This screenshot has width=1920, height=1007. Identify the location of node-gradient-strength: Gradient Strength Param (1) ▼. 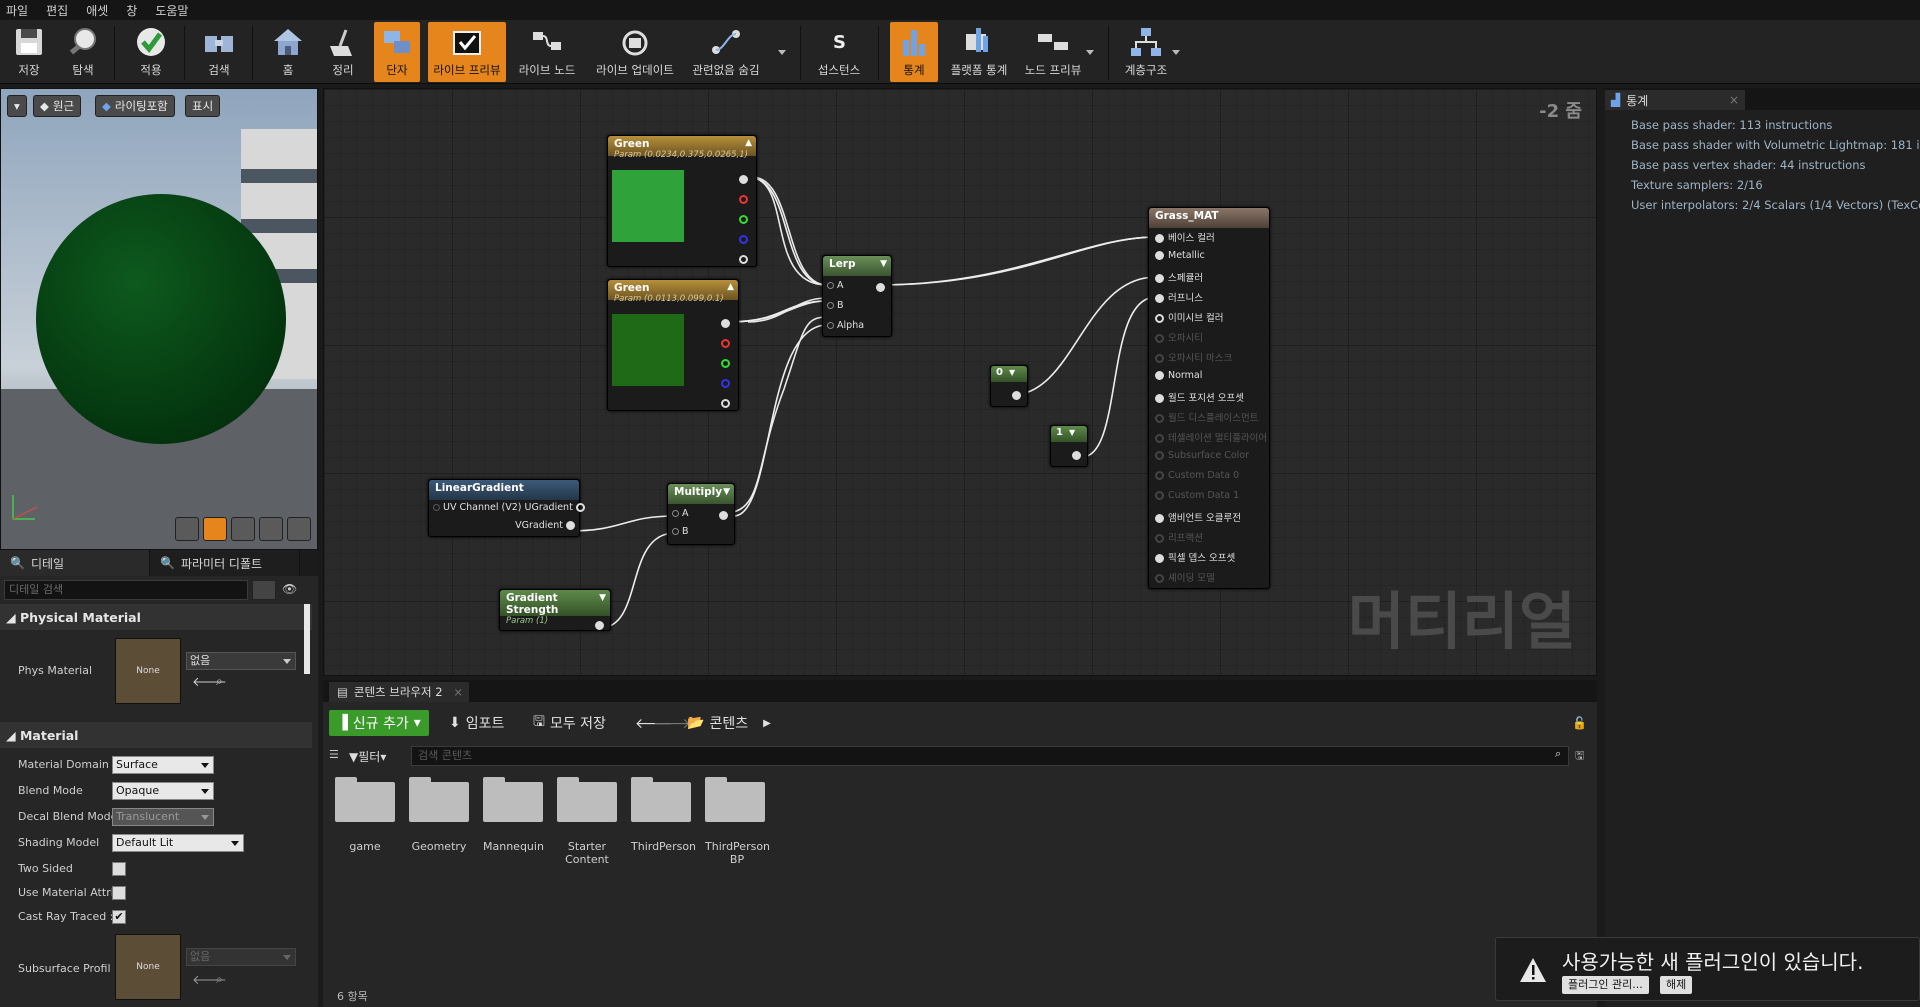
(555, 610).